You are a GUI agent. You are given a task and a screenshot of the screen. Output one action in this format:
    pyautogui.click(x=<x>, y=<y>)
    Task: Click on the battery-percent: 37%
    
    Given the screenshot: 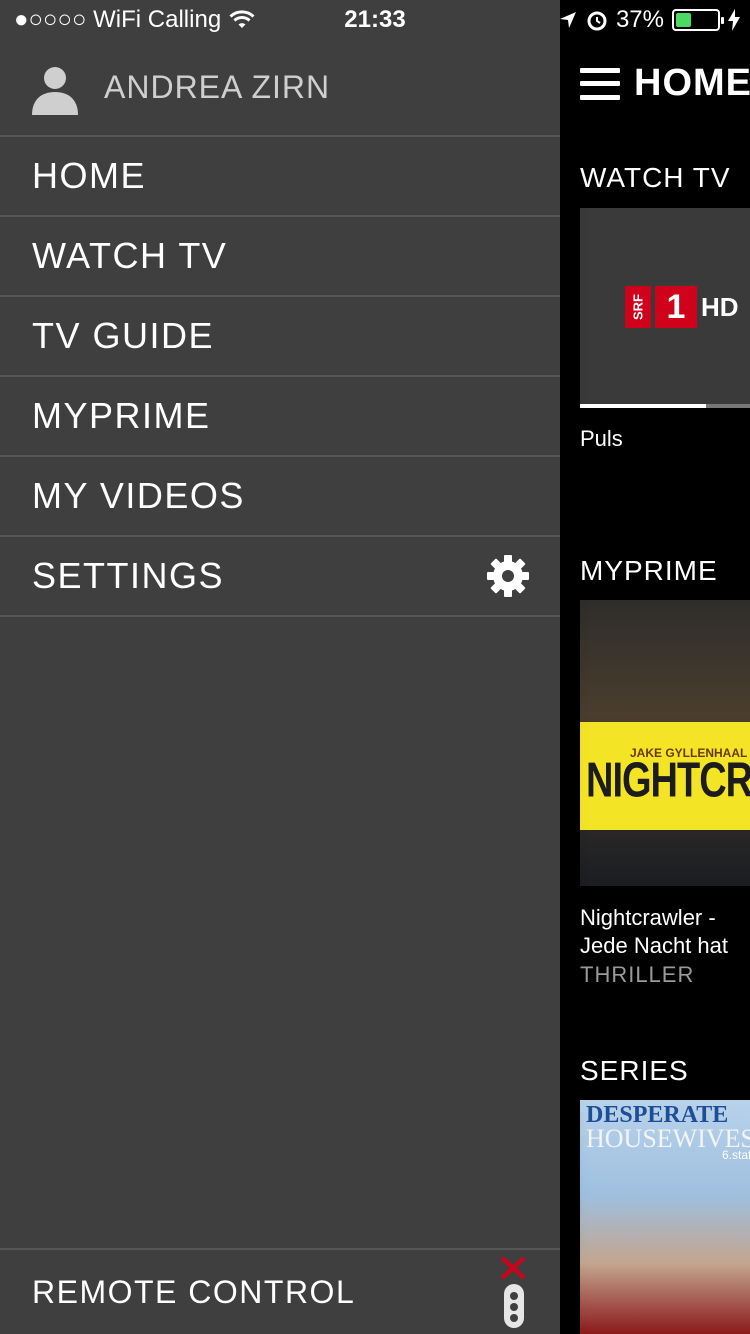 What is the action you would take?
    pyautogui.click(x=639, y=19)
    